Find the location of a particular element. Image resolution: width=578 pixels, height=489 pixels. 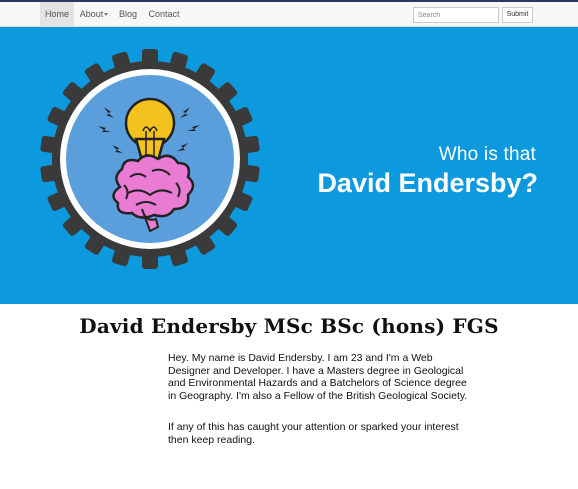

hero-title: David Endersby? is located at coordinates (427, 183).